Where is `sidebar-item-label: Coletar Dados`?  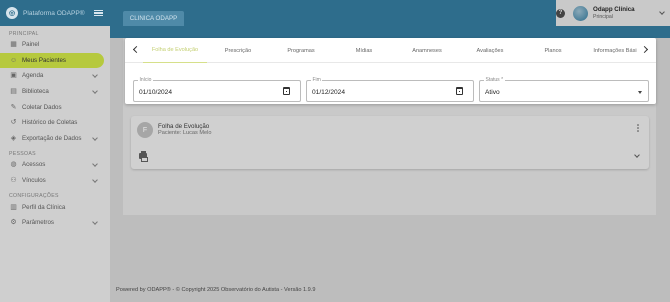
sidebar-item-label: Coletar Dados is located at coordinates (42, 107).